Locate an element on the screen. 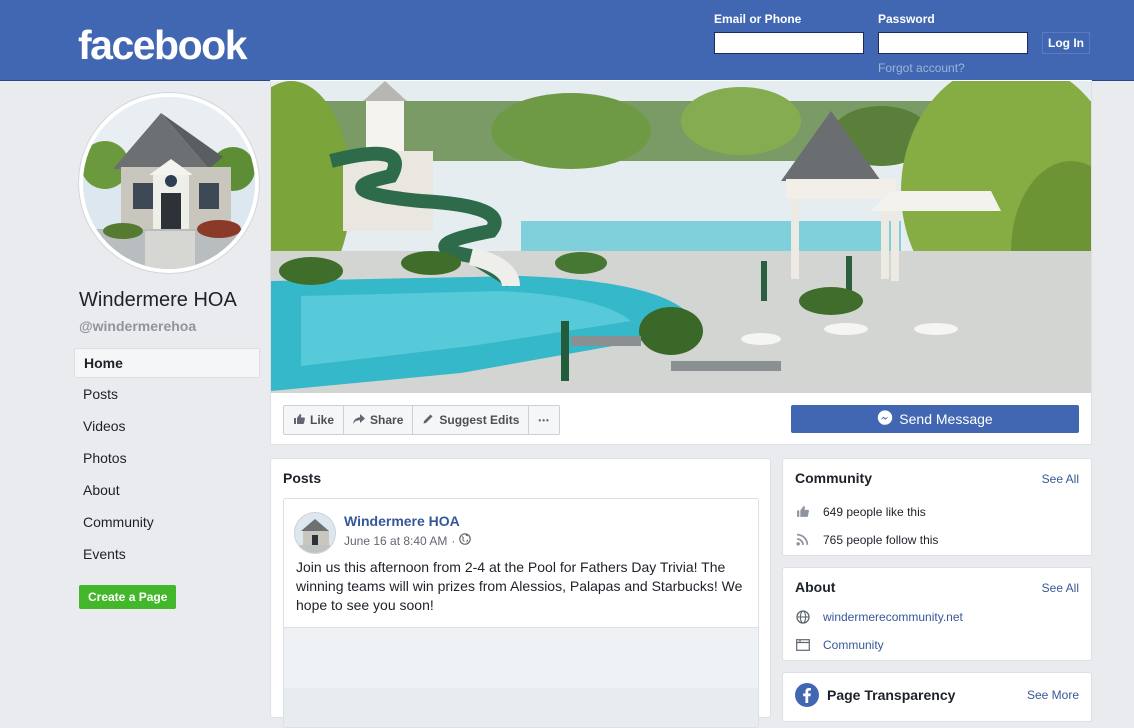 The image size is (1134, 728). post-meta: June 16 at 8:40 AM · is located at coordinates (408, 540).